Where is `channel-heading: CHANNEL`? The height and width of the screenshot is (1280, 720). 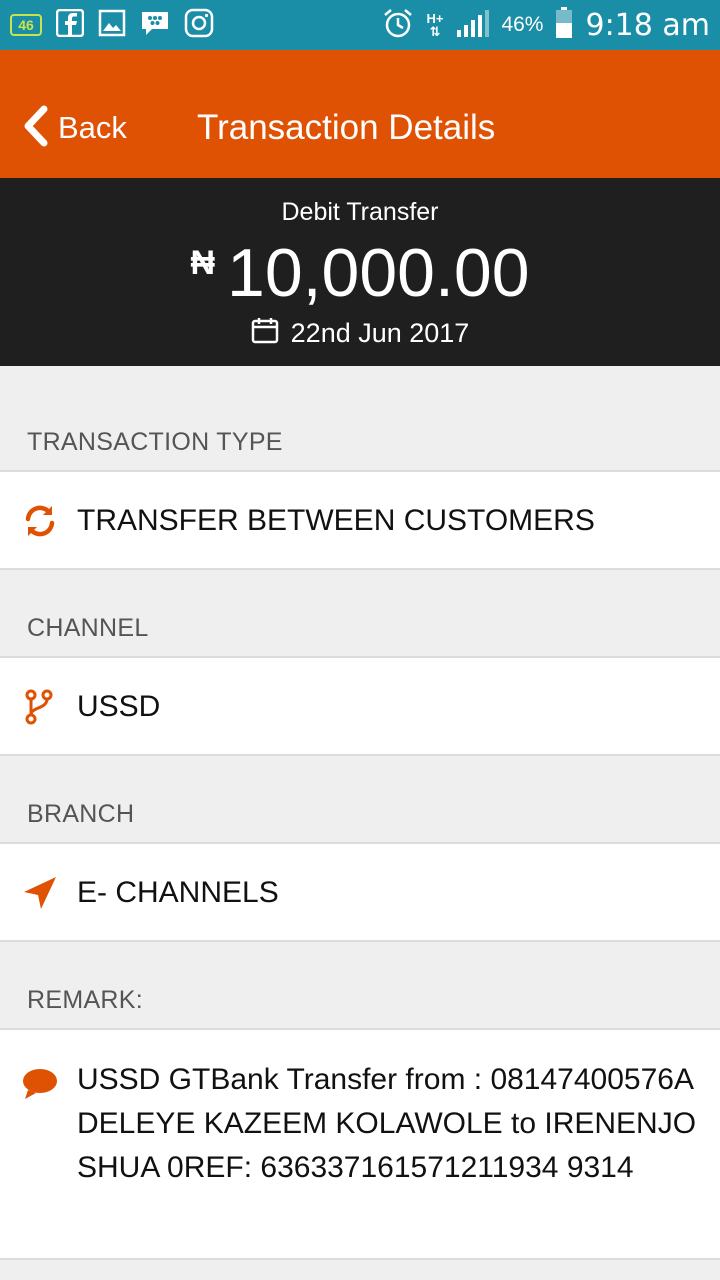 channel-heading: CHANNEL is located at coordinates (88, 628).